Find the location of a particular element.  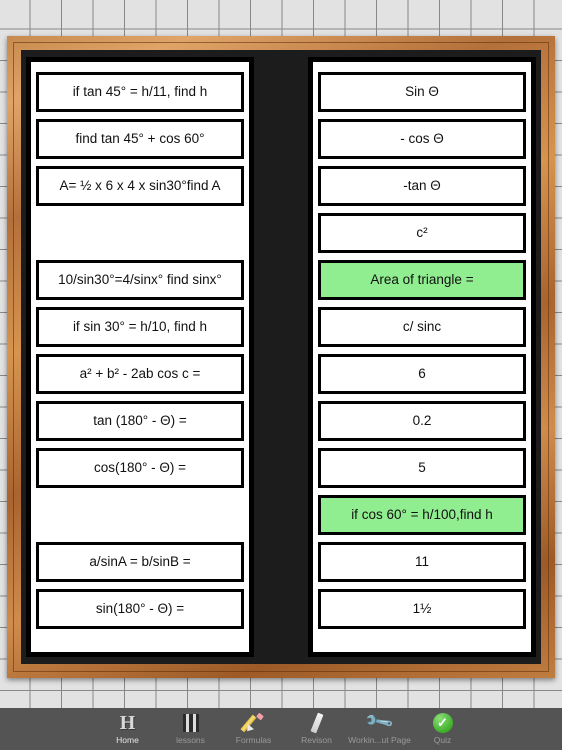

question-slot: if tan 45° = h/11, find h is located at coordinates (140, 91).